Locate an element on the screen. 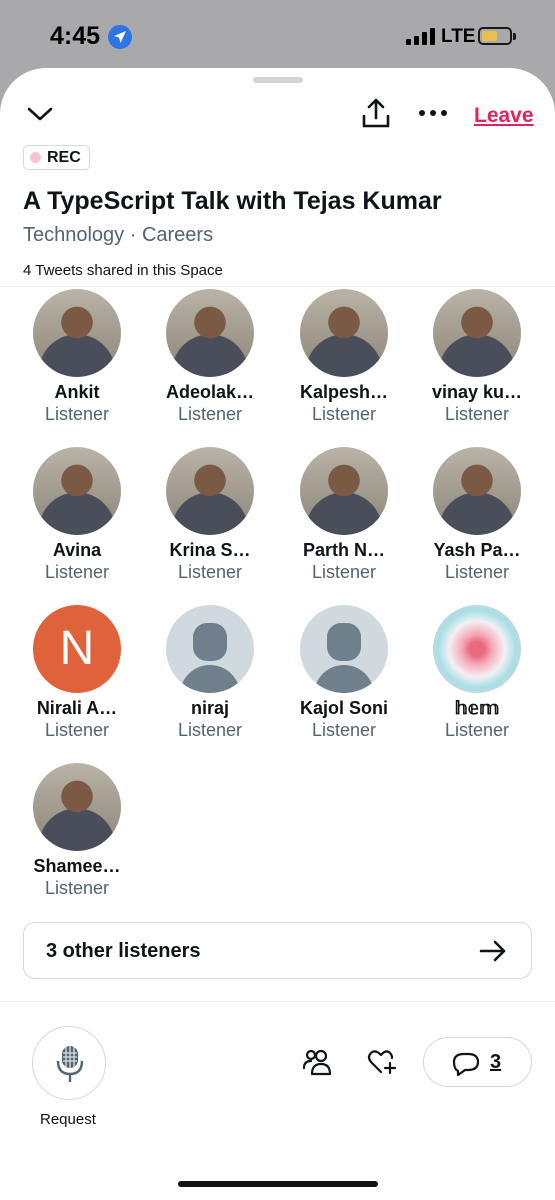  leave-button: Leave is located at coordinates (504, 116).